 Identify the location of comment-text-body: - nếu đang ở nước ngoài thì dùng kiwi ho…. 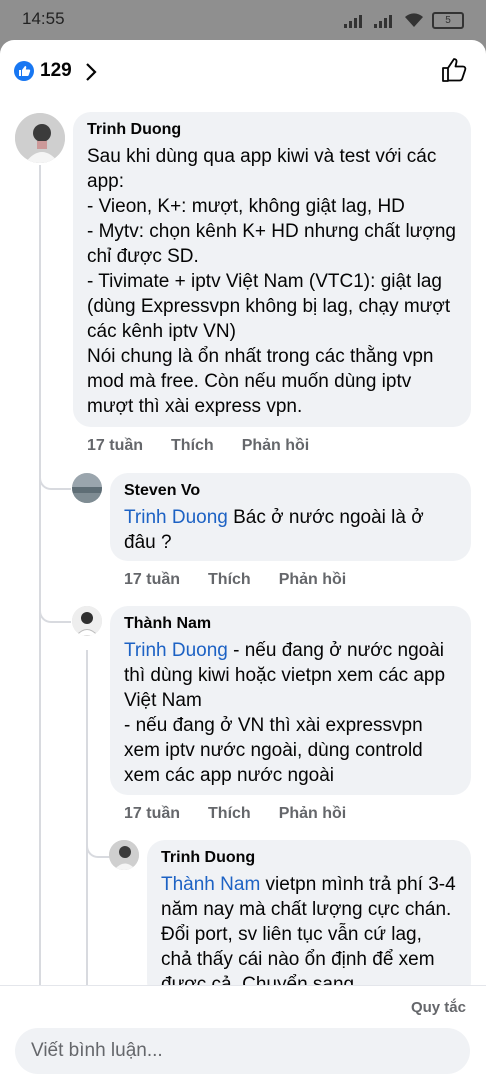
(285, 713).